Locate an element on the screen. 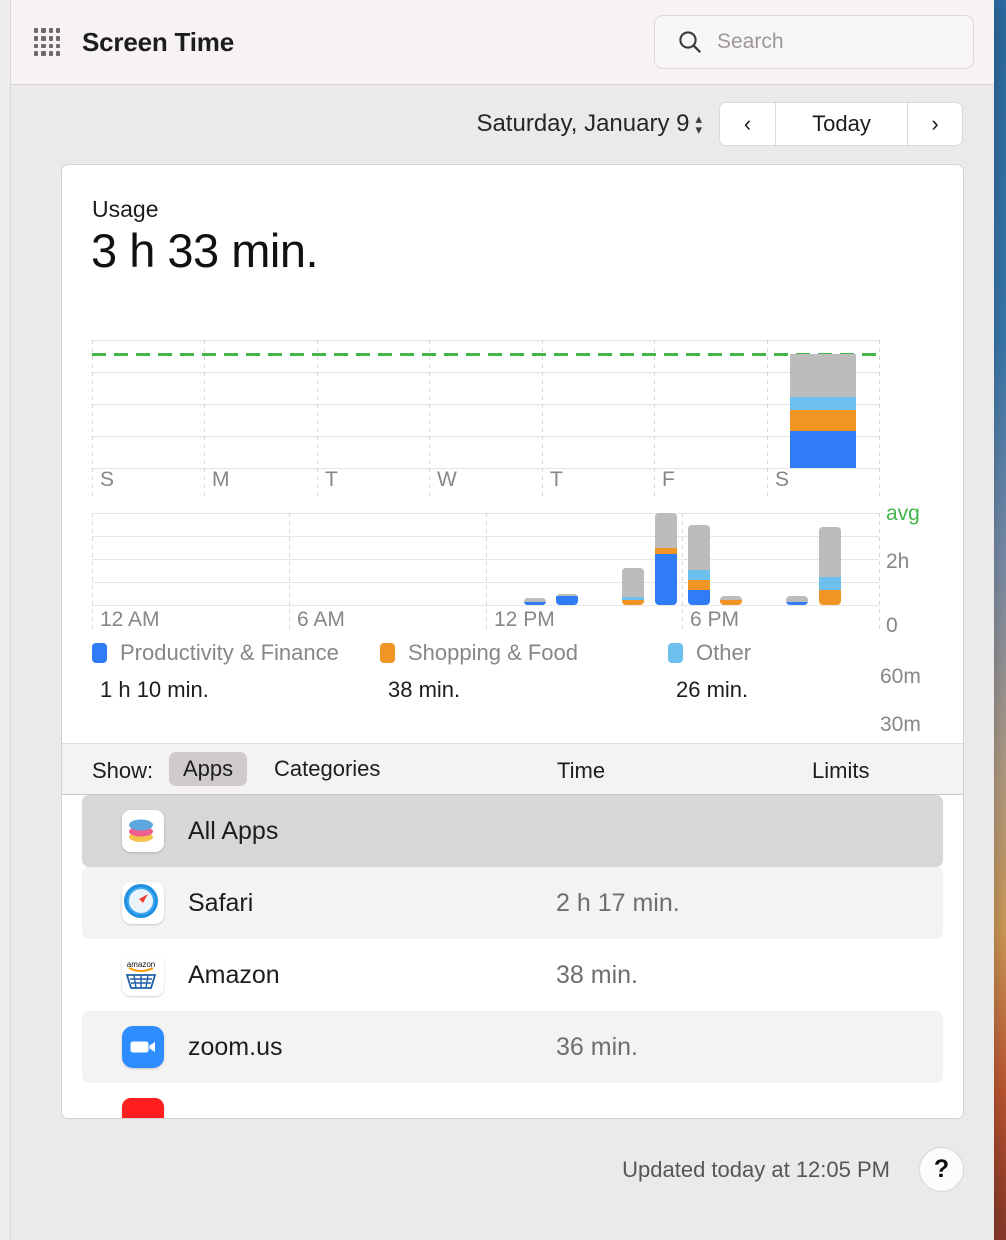  search-box is located at coordinates (814, 42).